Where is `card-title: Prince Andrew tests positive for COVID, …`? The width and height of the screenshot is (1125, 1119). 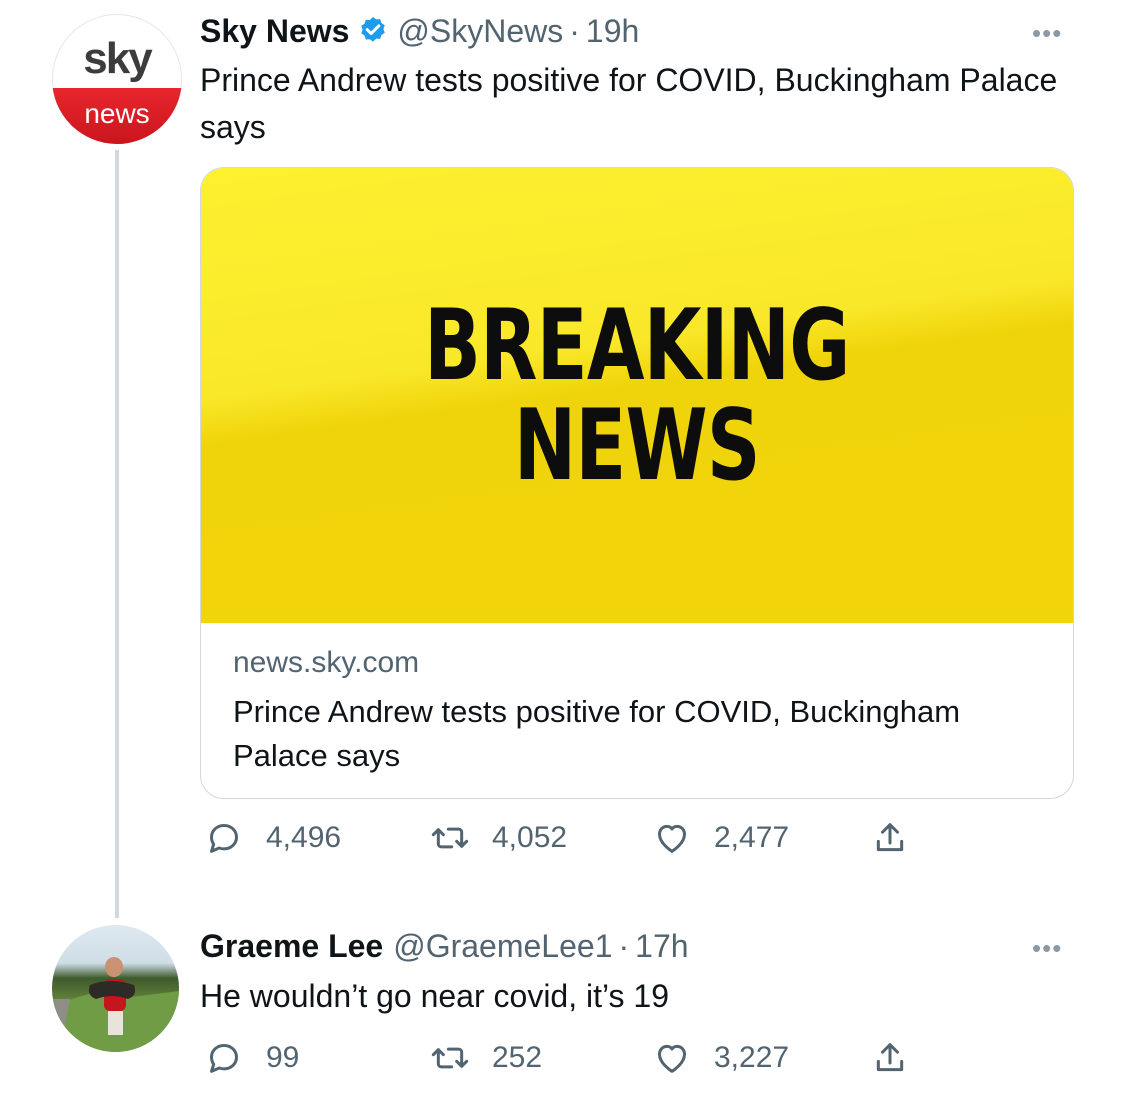
card-title: Prince Andrew tests positive for COVID, … is located at coordinates (597, 733).